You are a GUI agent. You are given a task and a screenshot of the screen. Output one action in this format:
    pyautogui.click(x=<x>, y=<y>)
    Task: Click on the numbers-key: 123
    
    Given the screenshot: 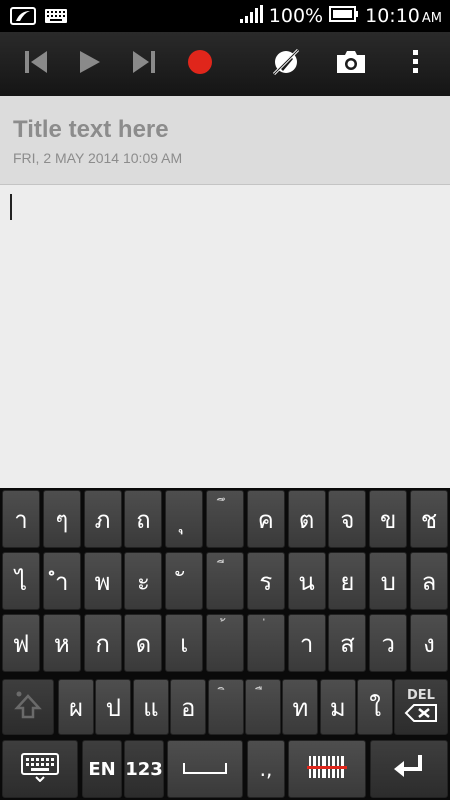 What is the action you would take?
    pyautogui.click(x=144, y=769)
    